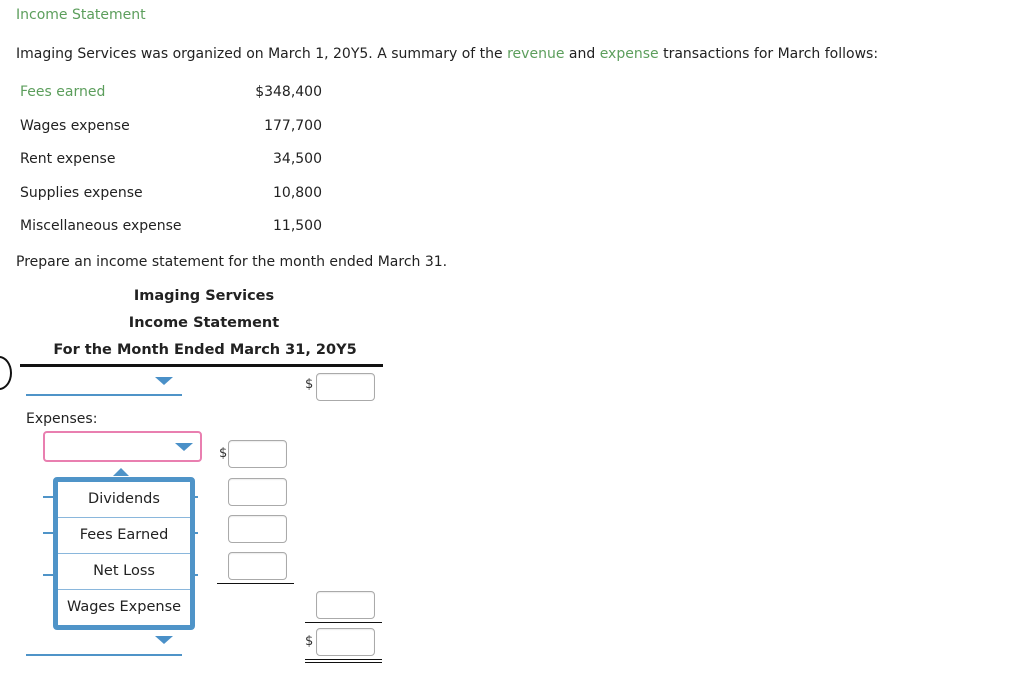 The image size is (1024, 700). What do you see at coordinates (124, 536) in the screenshot?
I see `menu-option-fees-earned: Fees Earned` at bounding box center [124, 536].